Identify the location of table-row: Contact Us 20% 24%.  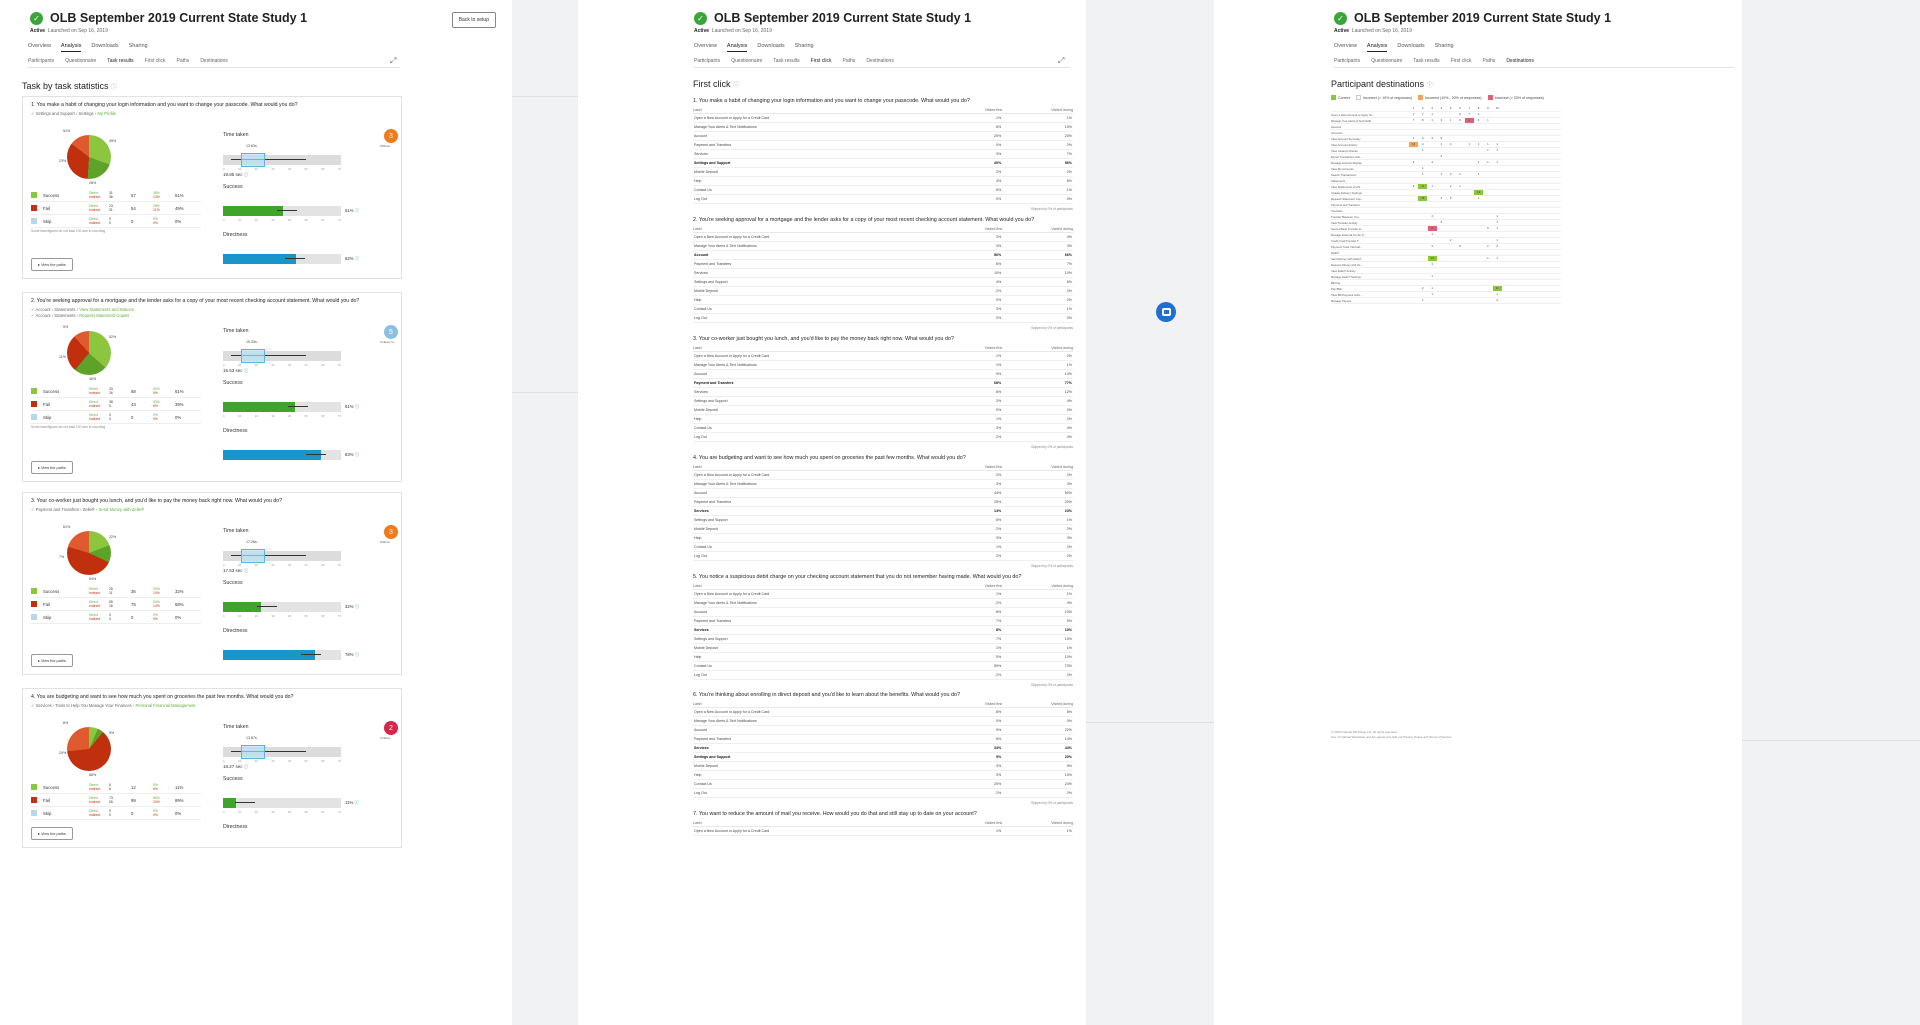
(883, 784).